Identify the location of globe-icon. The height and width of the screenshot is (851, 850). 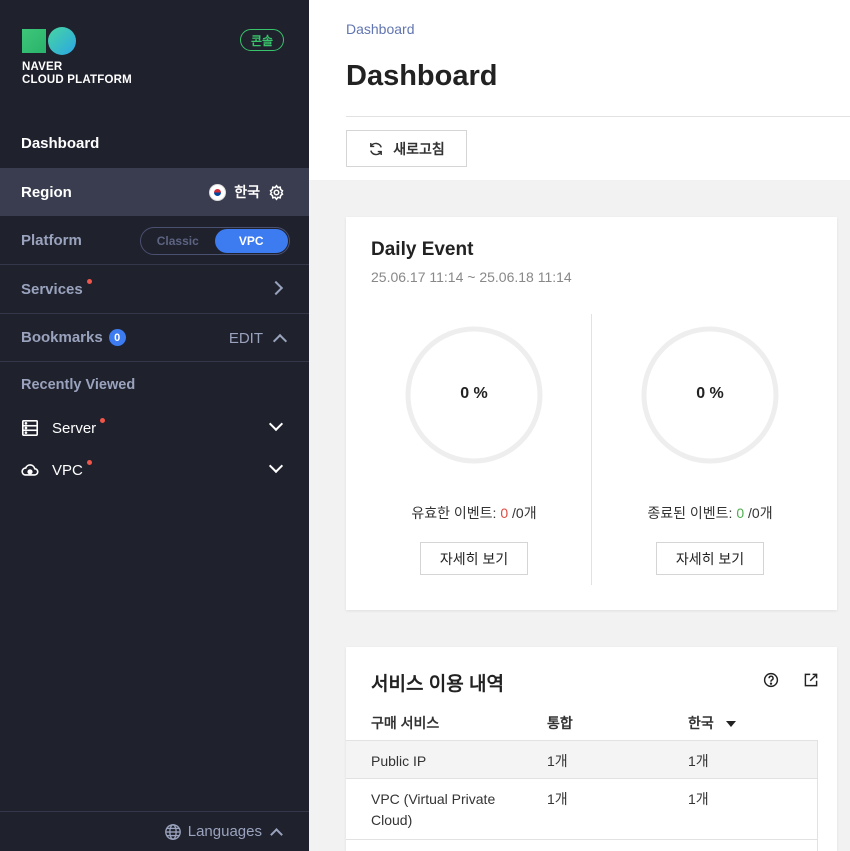
(172, 831).